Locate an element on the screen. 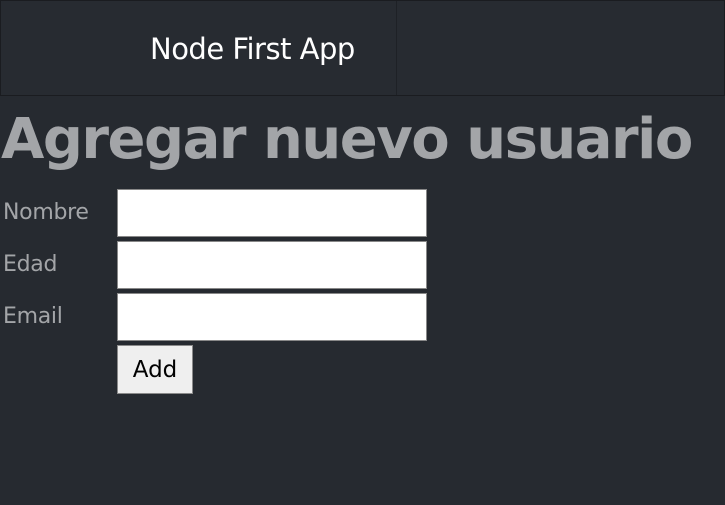  add-button: Add is located at coordinates (155, 369).